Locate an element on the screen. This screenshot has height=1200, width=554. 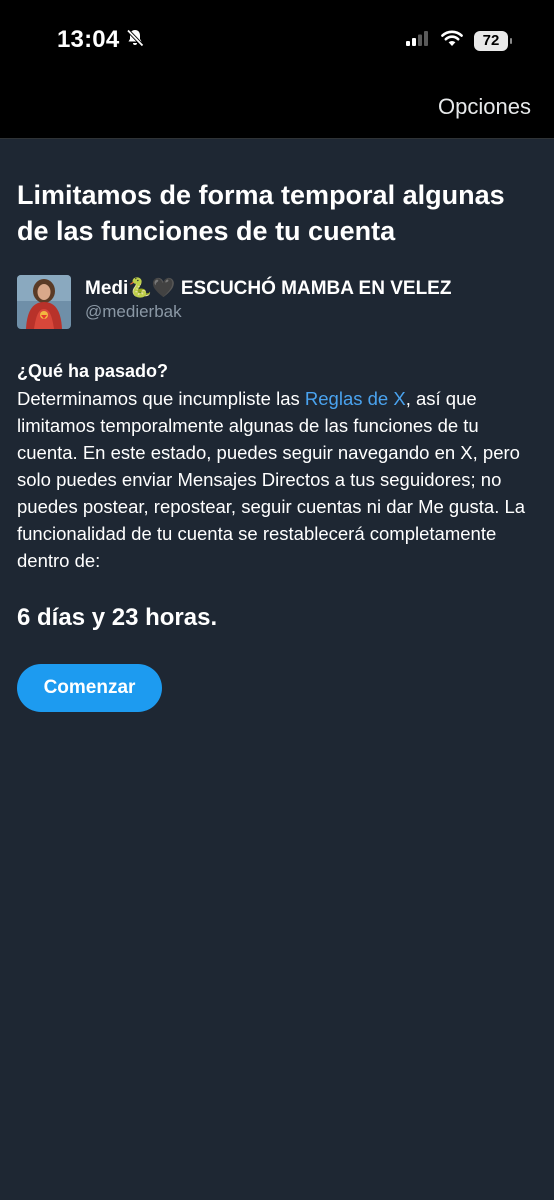
status-bar: 13:04 72 is located at coordinates (277, 40).